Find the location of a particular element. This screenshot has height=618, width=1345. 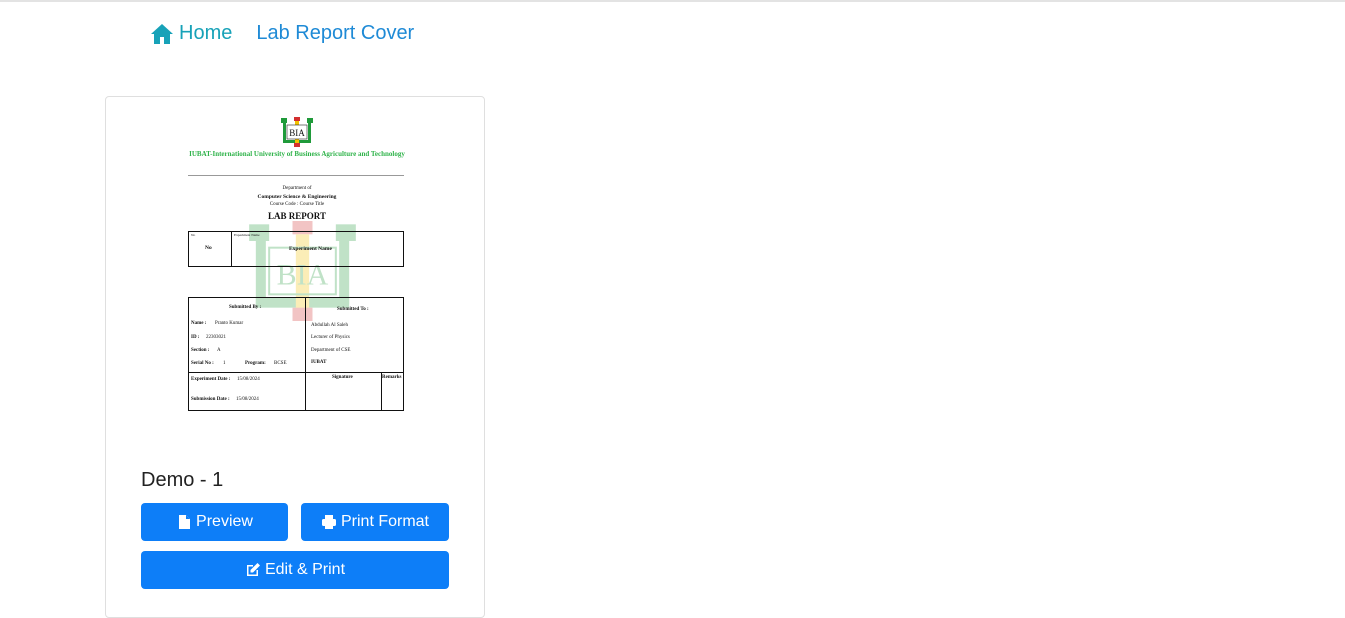

department-name: Computer Science & Engineering is located at coordinates (297, 197).